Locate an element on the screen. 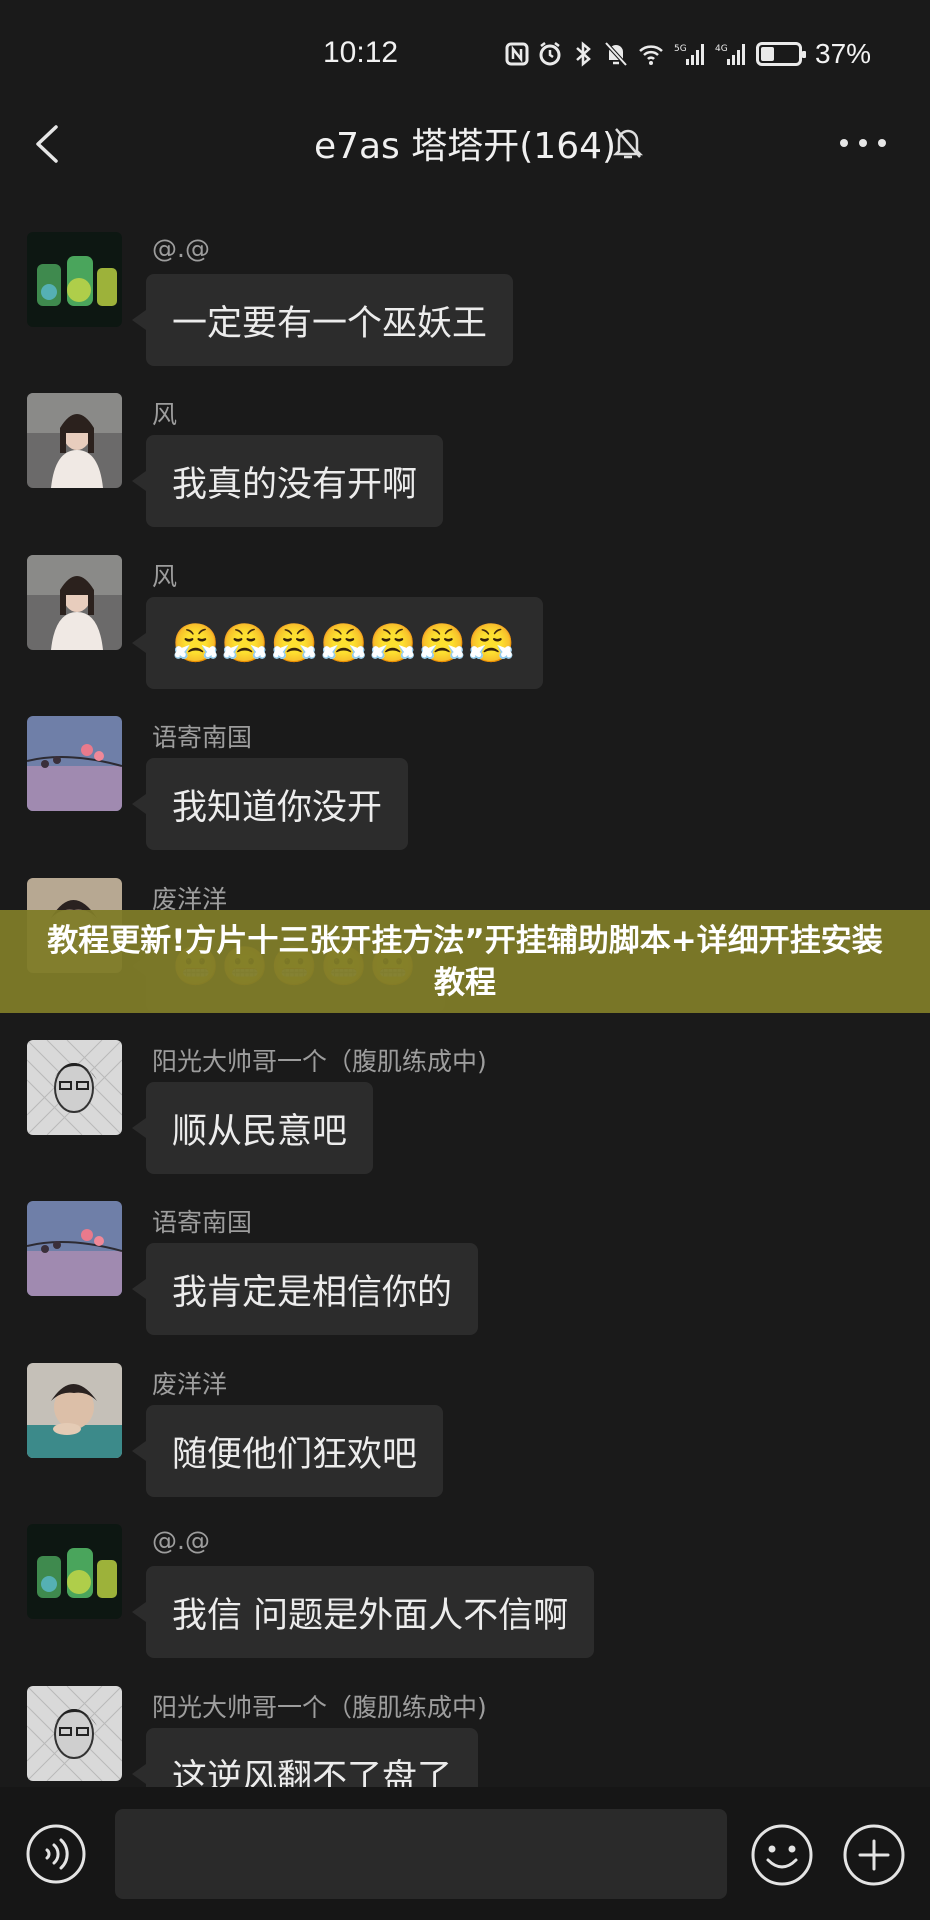 The height and width of the screenshot is (1920, 930). message-input is located at coordinates (421, 1854).